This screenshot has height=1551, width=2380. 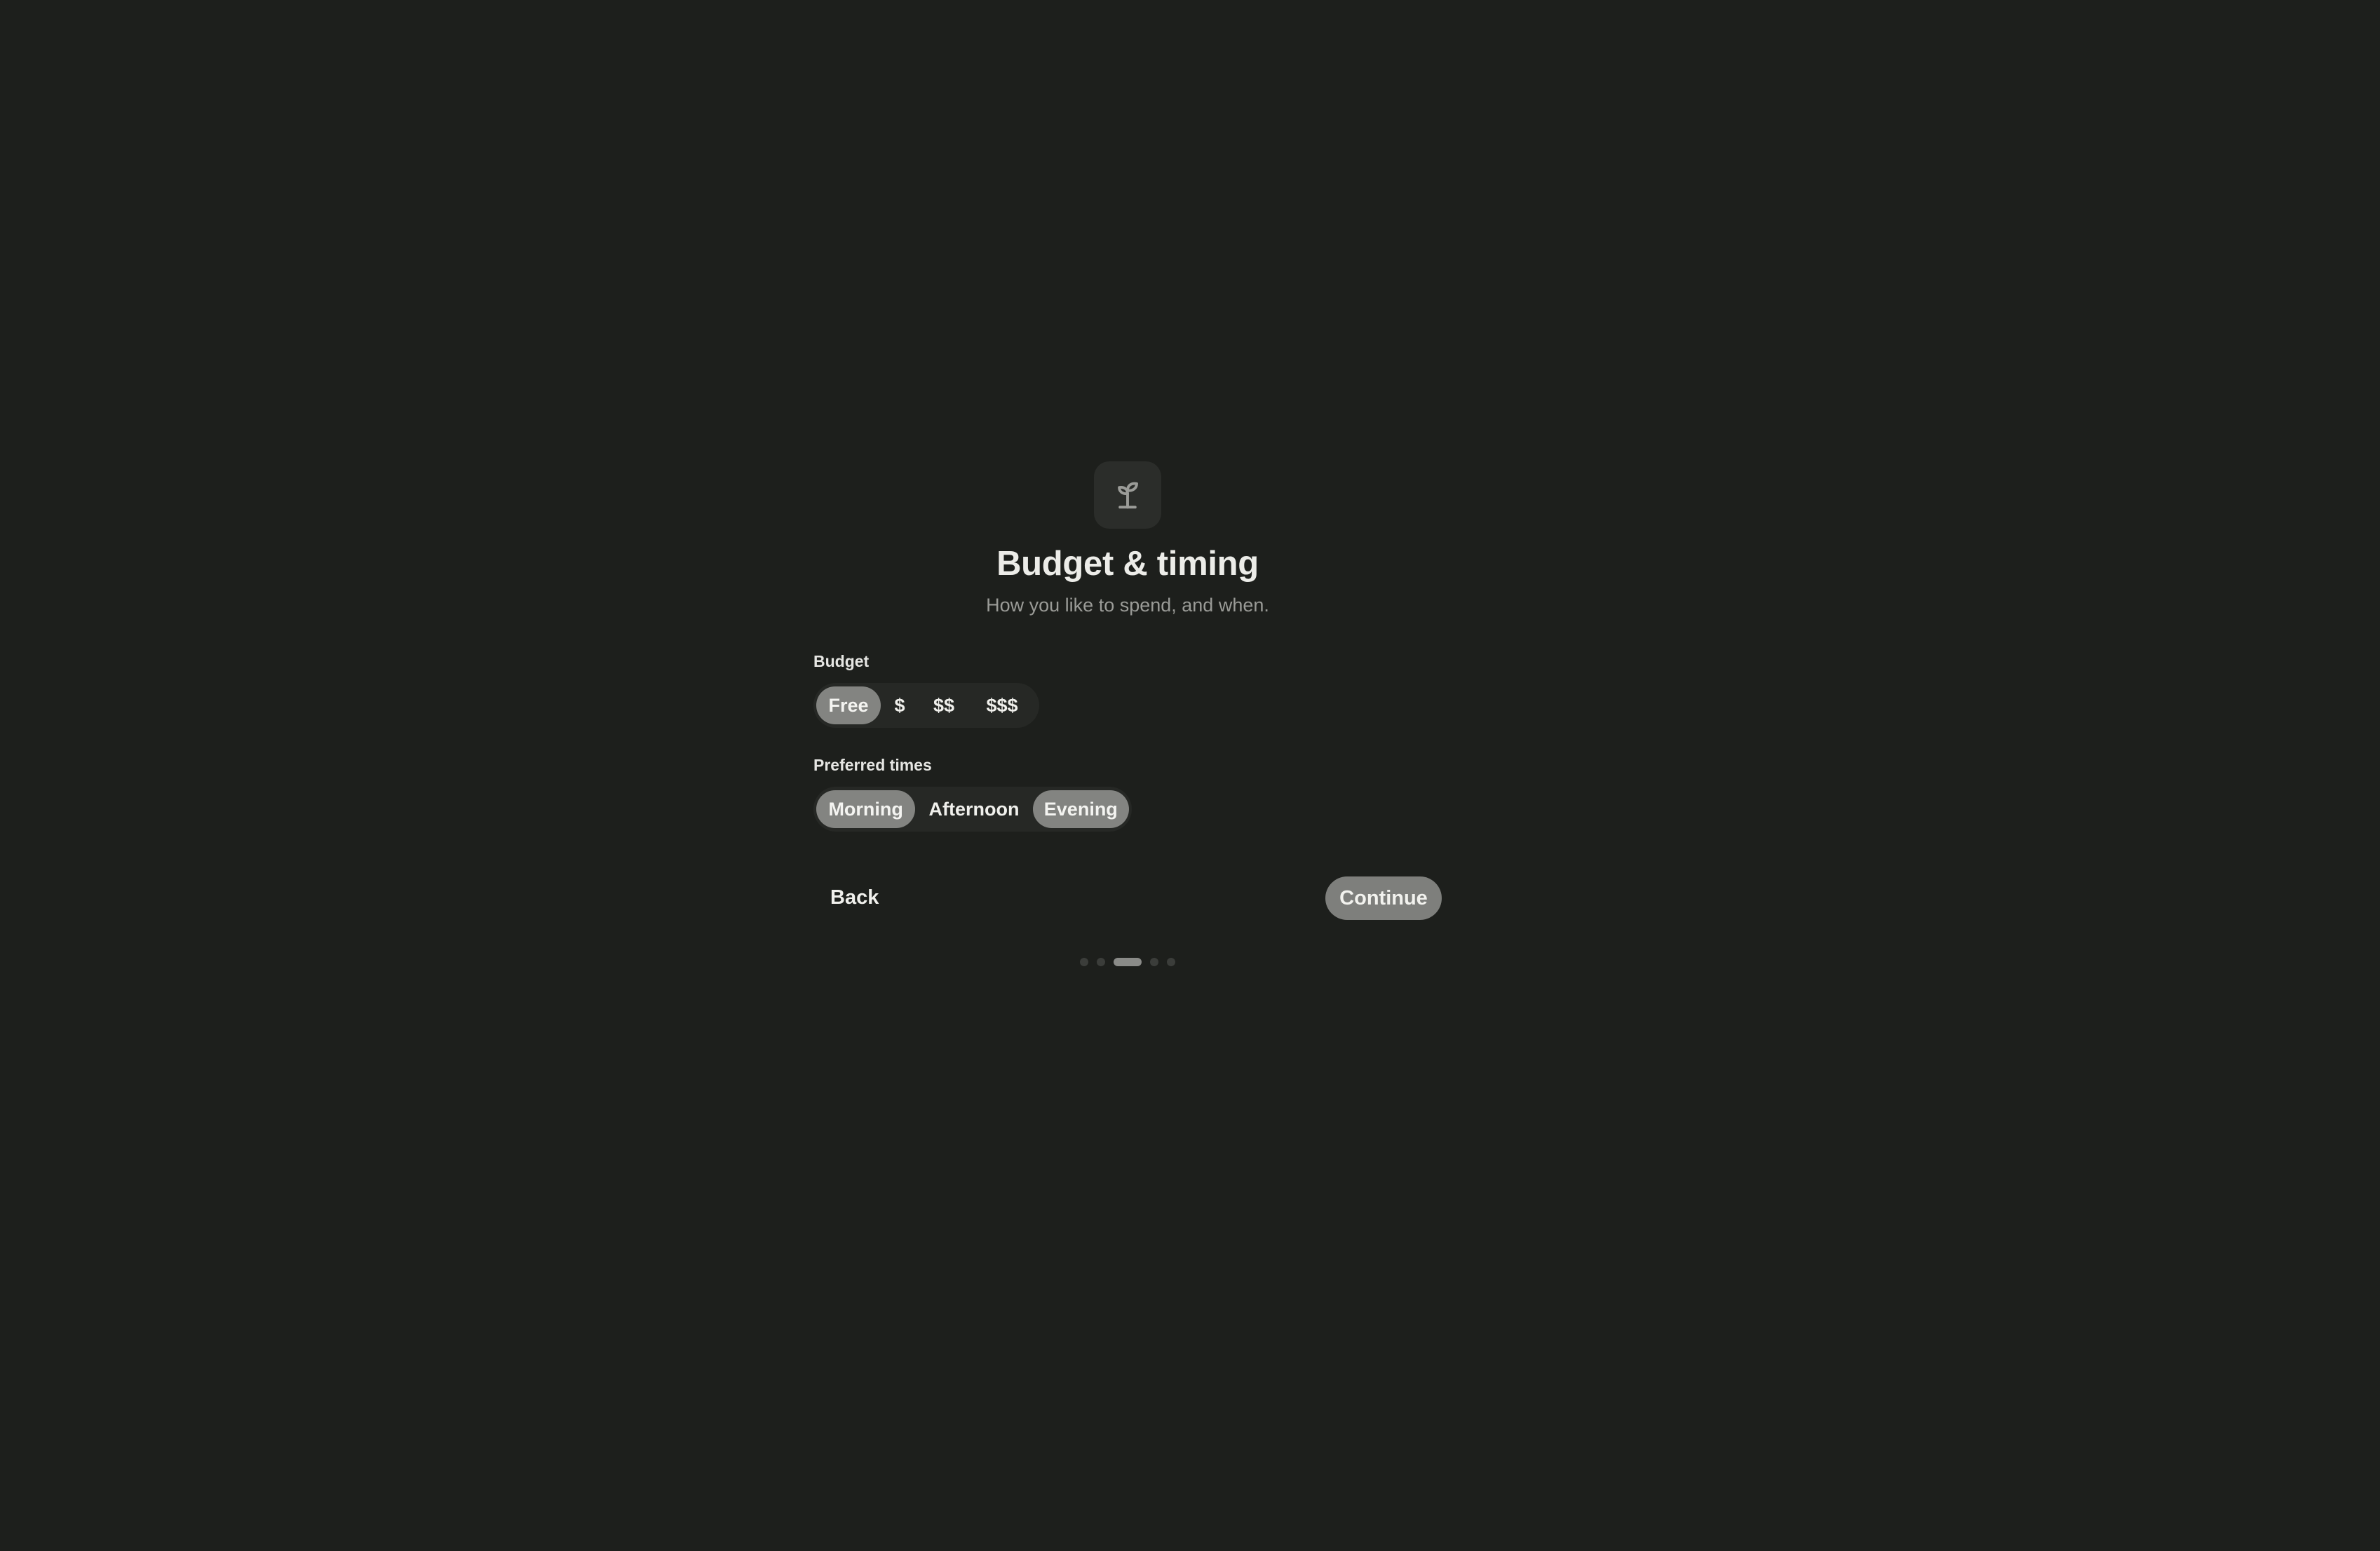 I want to click on step-progress-indicator, so click(x=1127, y=962).